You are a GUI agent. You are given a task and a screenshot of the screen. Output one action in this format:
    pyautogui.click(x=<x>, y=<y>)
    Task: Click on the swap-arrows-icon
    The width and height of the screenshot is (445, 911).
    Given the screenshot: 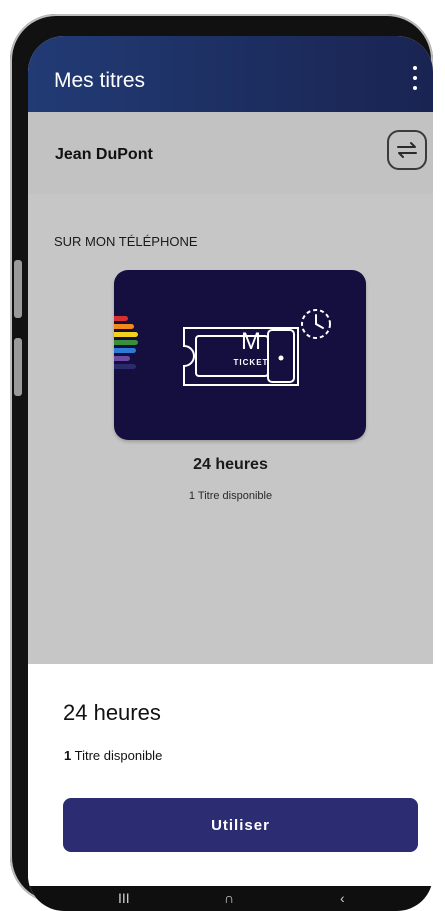 What is the action you would take?
    pyautogui.click(x=407, y=150)
    